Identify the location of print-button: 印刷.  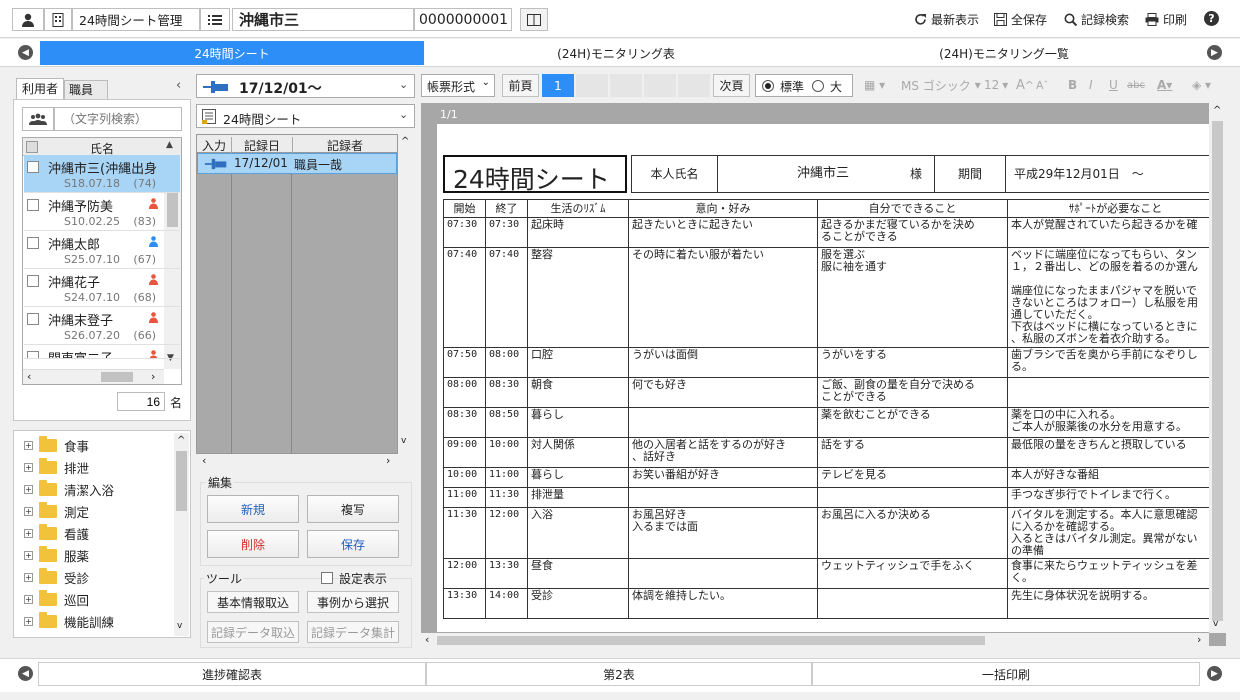
(1166, 19).